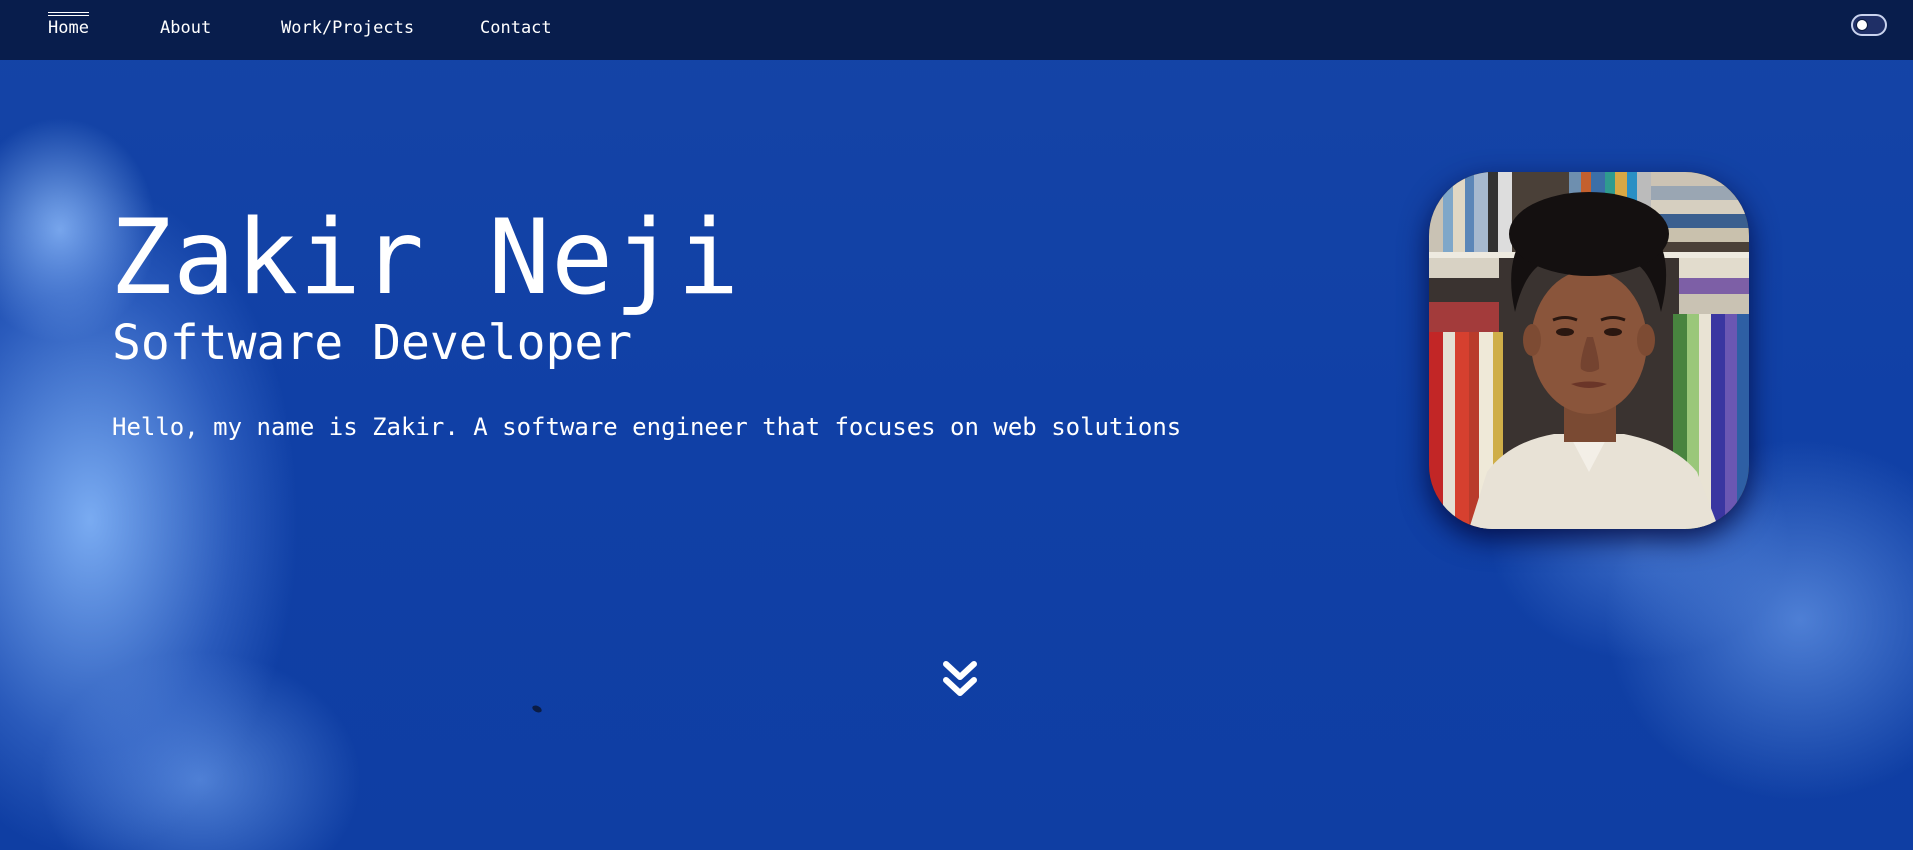 This screenshot has height=850, width=1913. Describe the element at coordinates (1869, 25) in the screenshot. I see `theme-toggle-switch` at that location.